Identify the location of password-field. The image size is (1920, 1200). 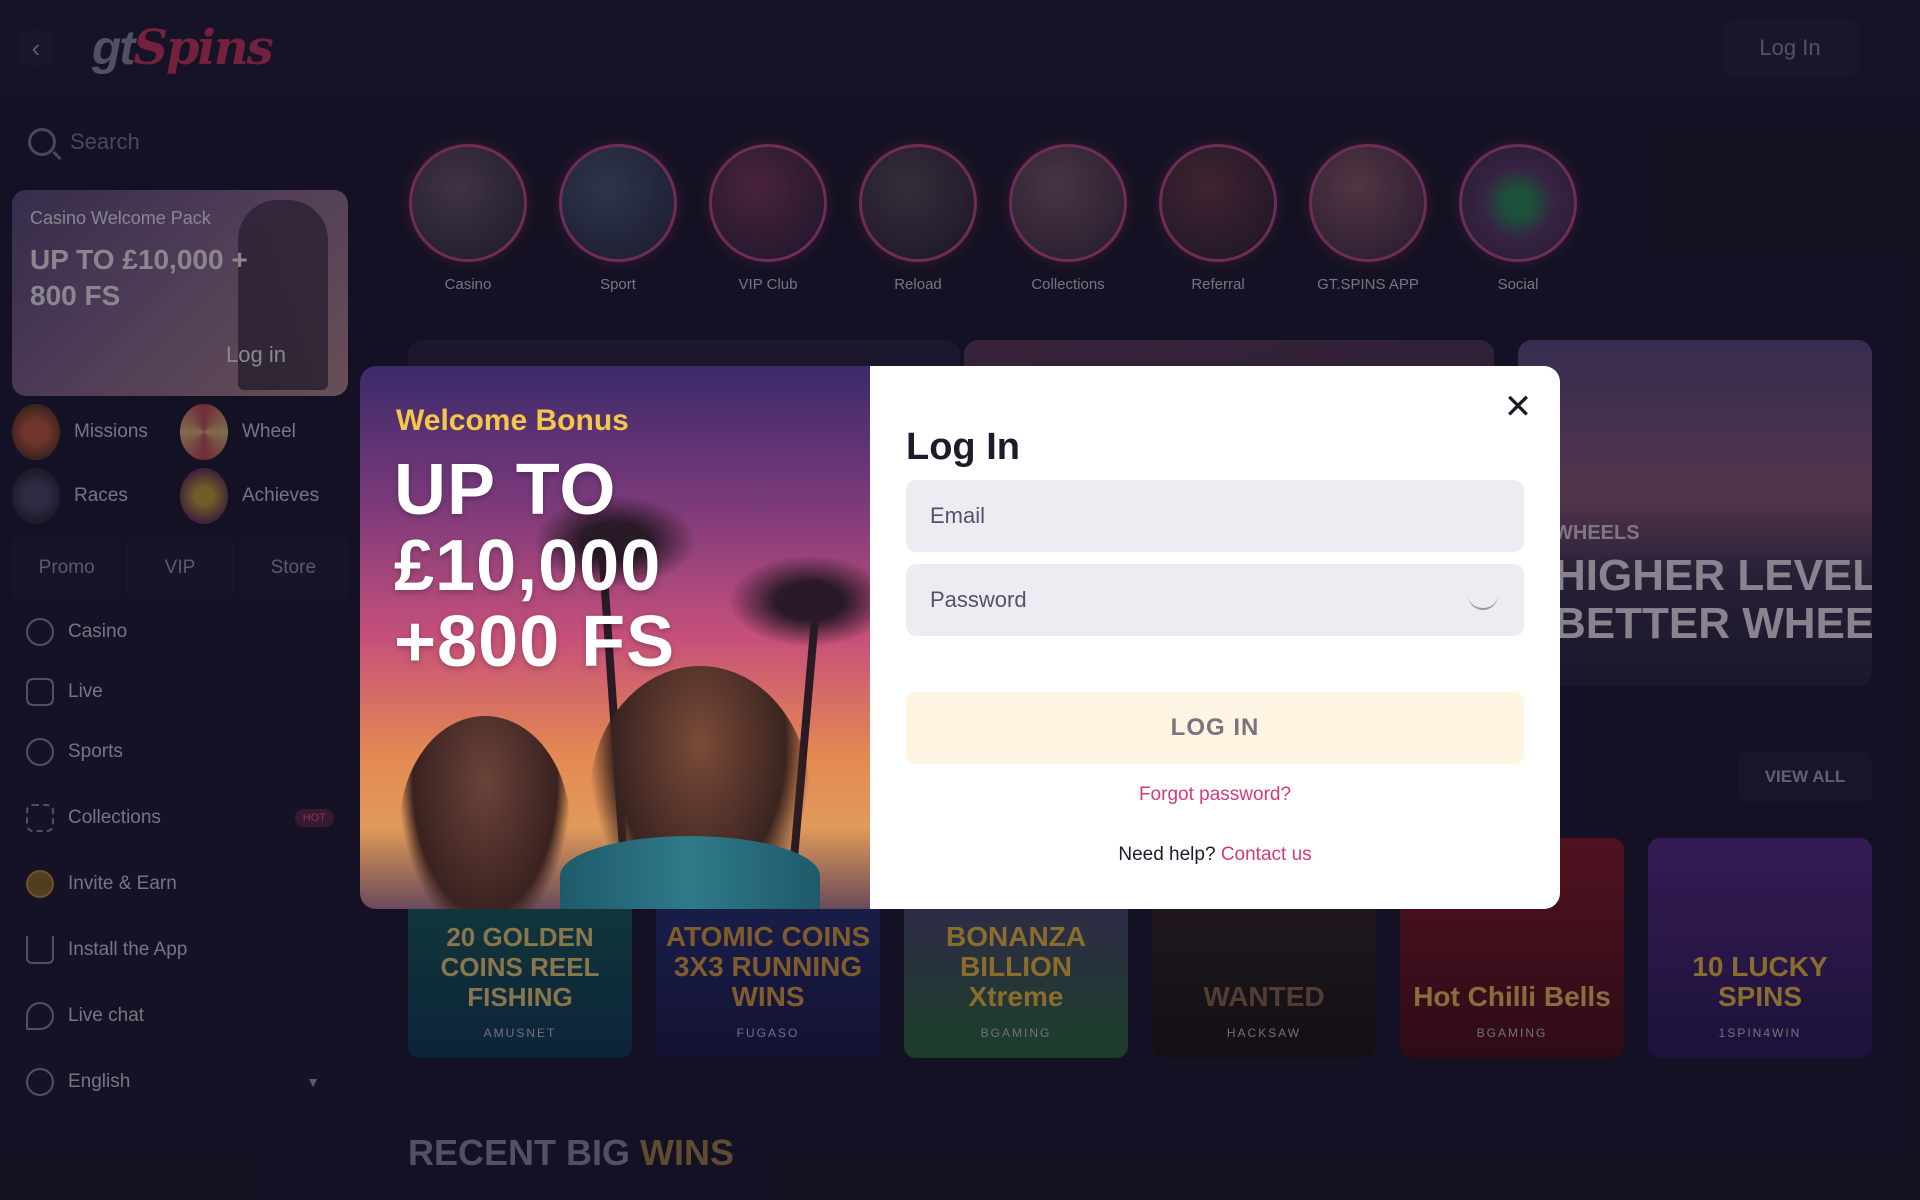
(1215, 600).